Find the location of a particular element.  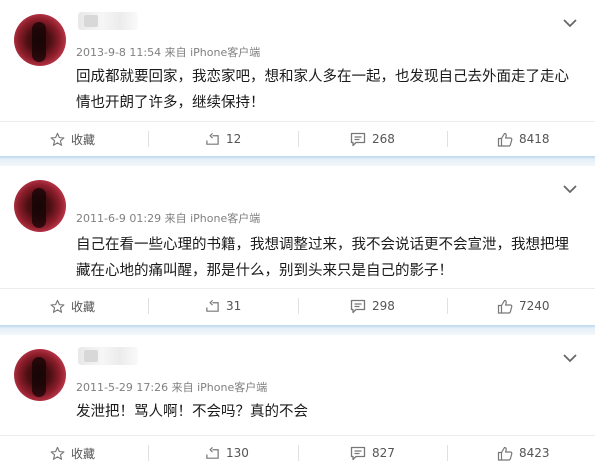

repost-count: 31 is located at coordinates (234, 306).